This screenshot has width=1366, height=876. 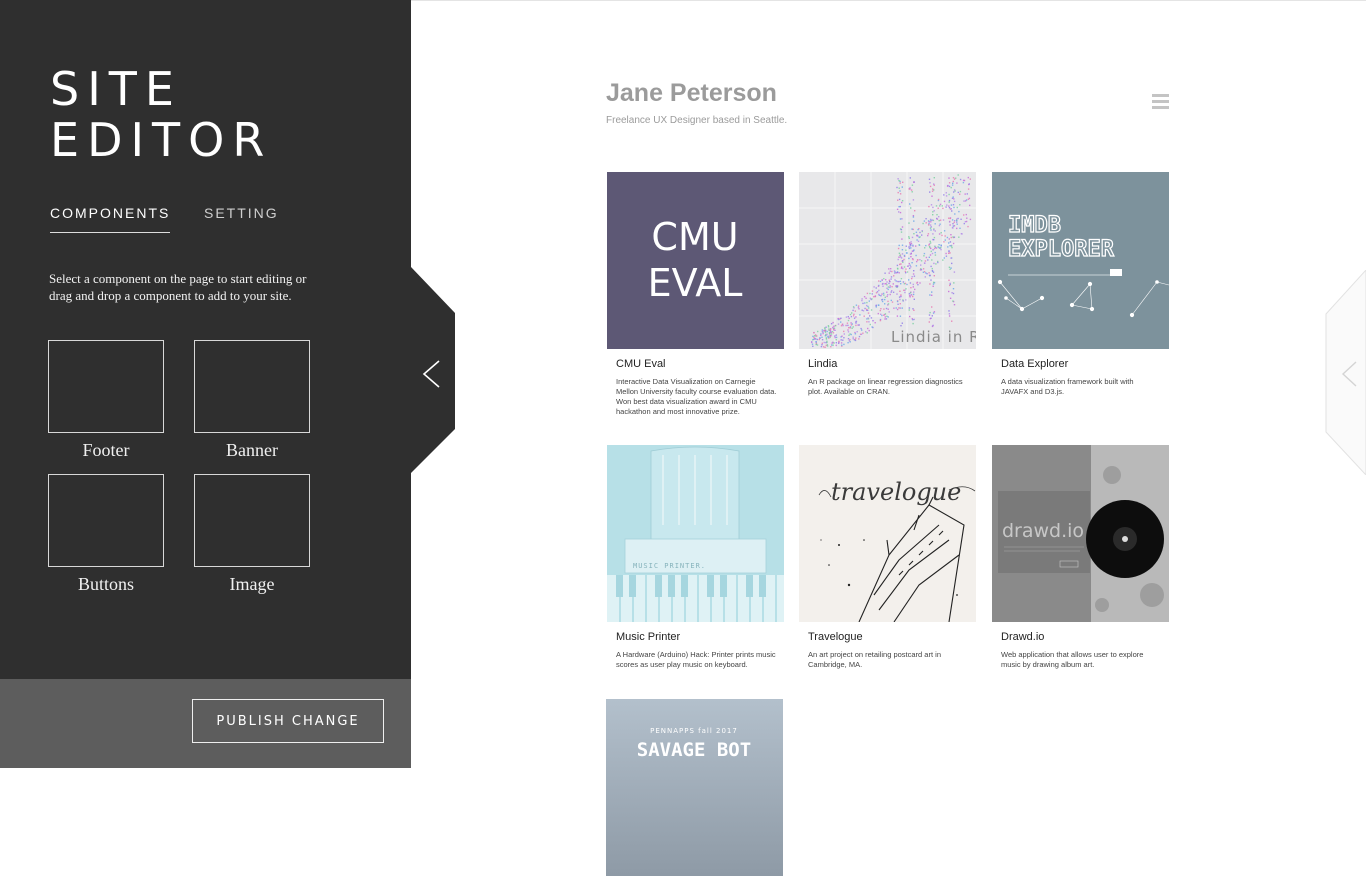 What do you see at coordinates (669, 566) in the screenshot?
I see `thumb-text: MUSIC PRINTER.` at bounding box center [669, 566].